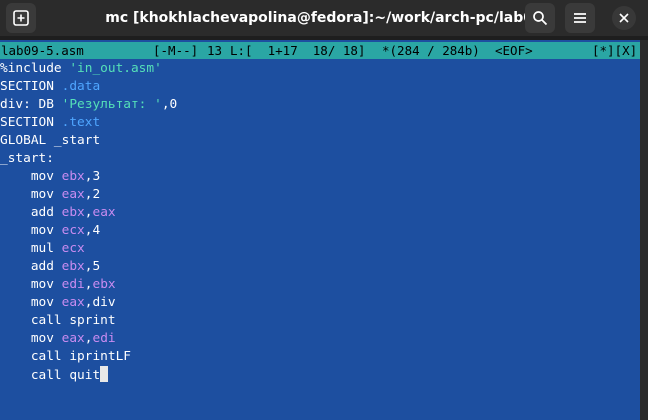  What do you see at coordinates (65, 356) in the screenshot?
I see `code-line: call iprintLF` at bounding box center [65, 356].